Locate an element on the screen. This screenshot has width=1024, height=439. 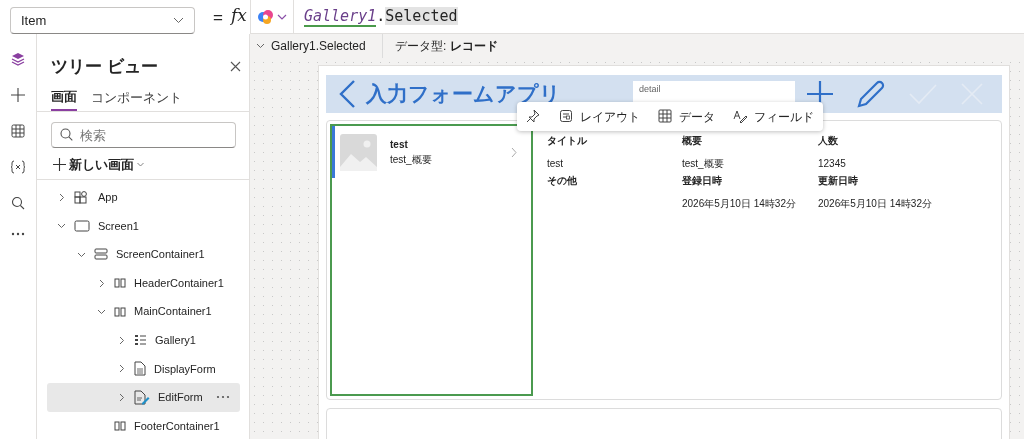
function-label: fx is located at coordinates (238, 15).